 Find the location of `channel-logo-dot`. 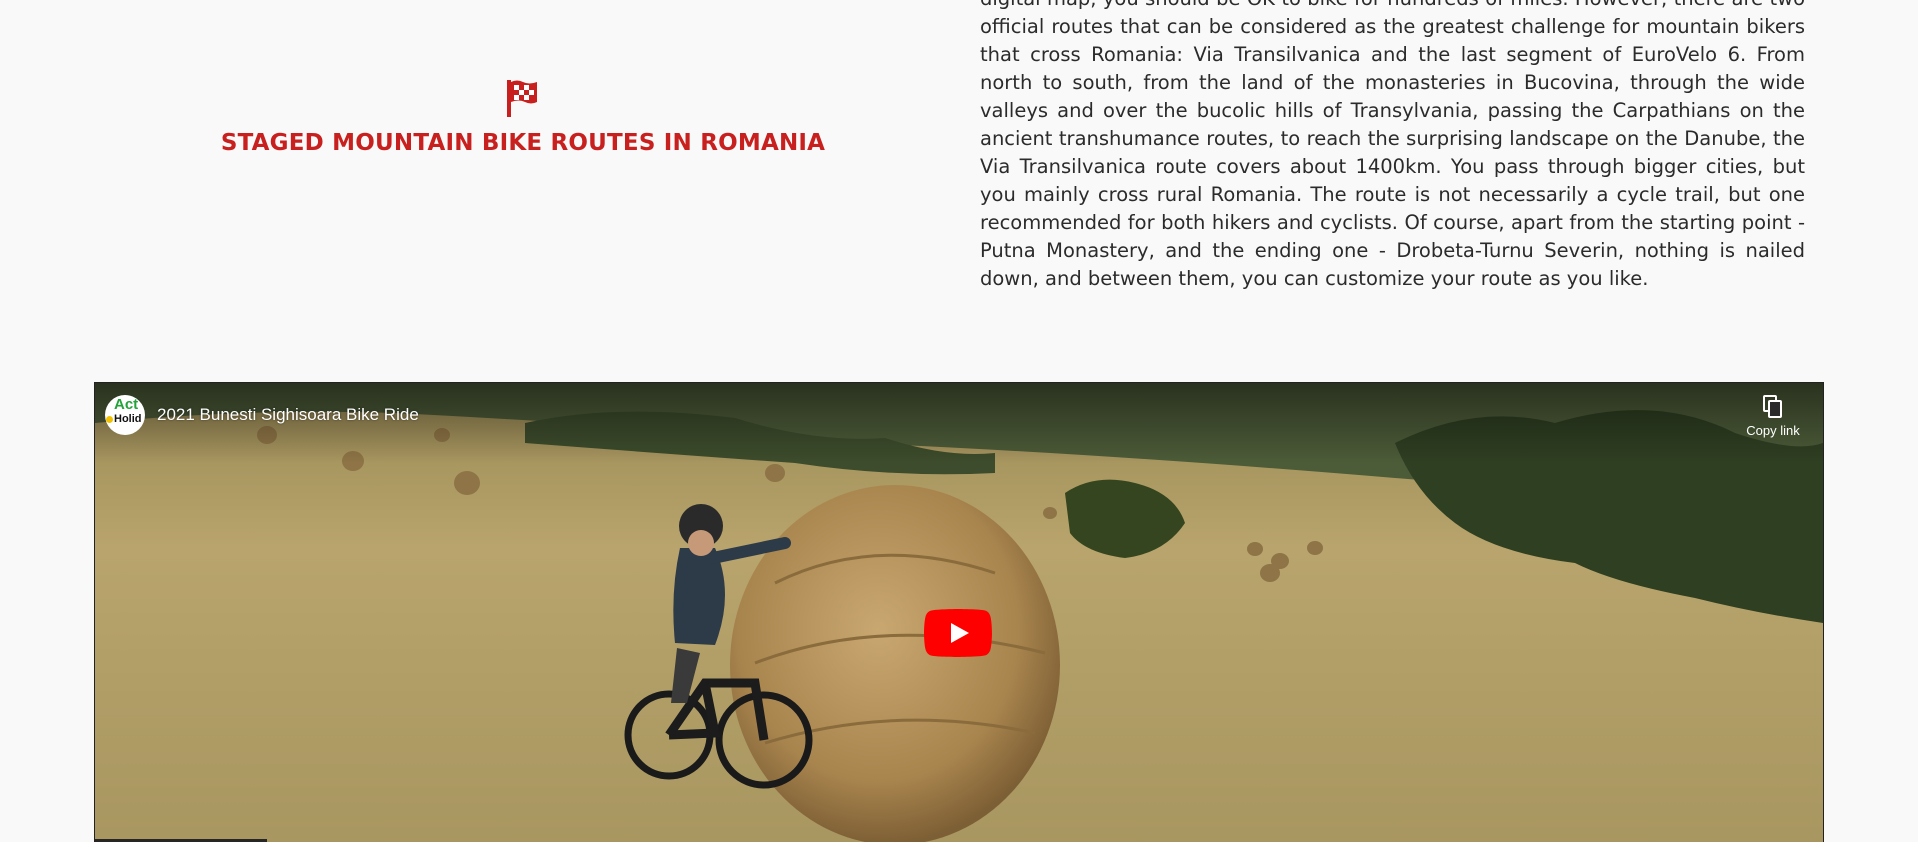

channel-logo-dot is located at coordinates (109, 419).